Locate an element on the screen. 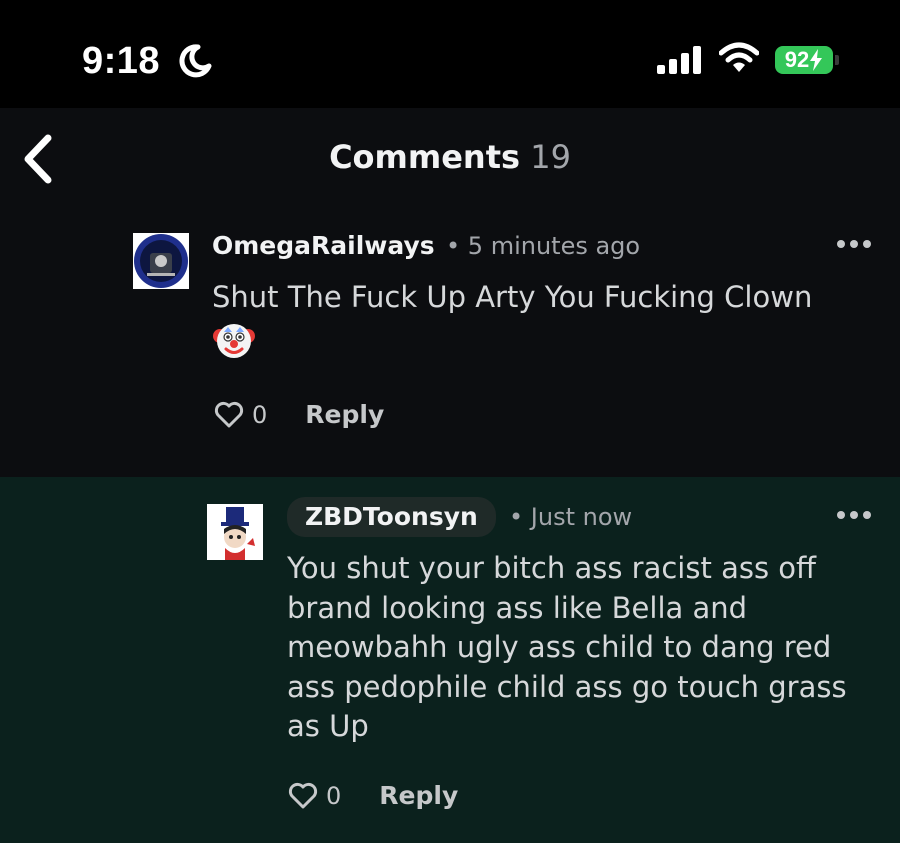 This screenshot has width=900, height=843. comment-timestamp-text: 5 minutes ago is located at coordinates (554, 246).